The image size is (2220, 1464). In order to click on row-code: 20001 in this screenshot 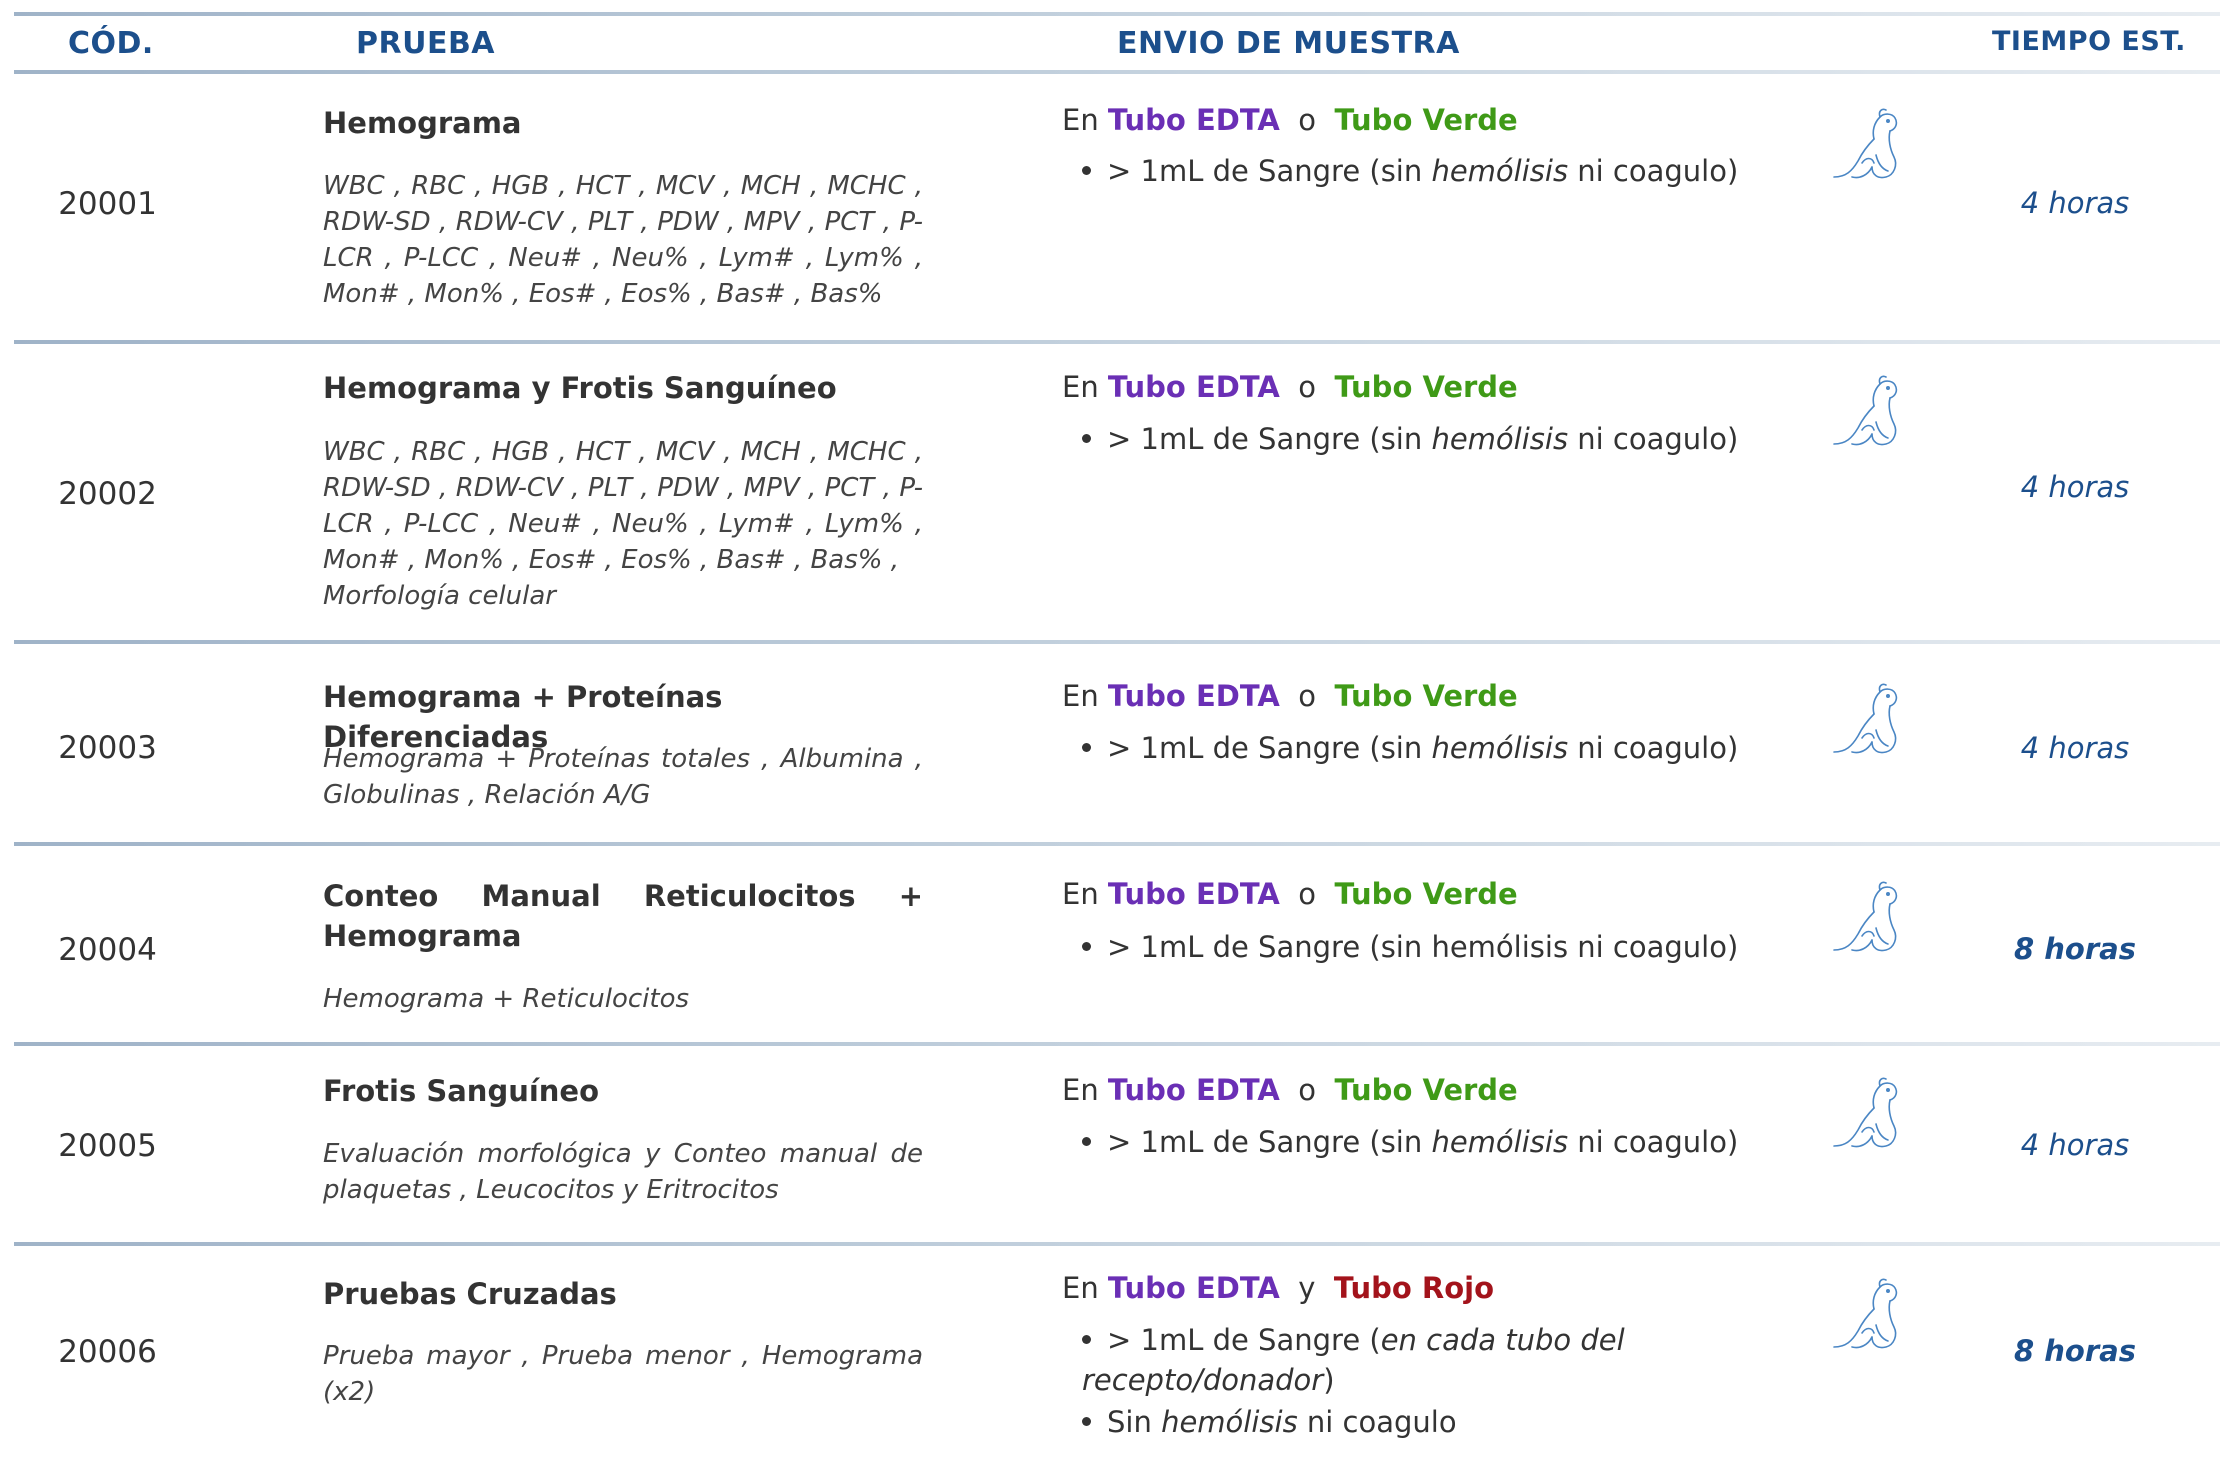, I will do `click(107, 204)`.